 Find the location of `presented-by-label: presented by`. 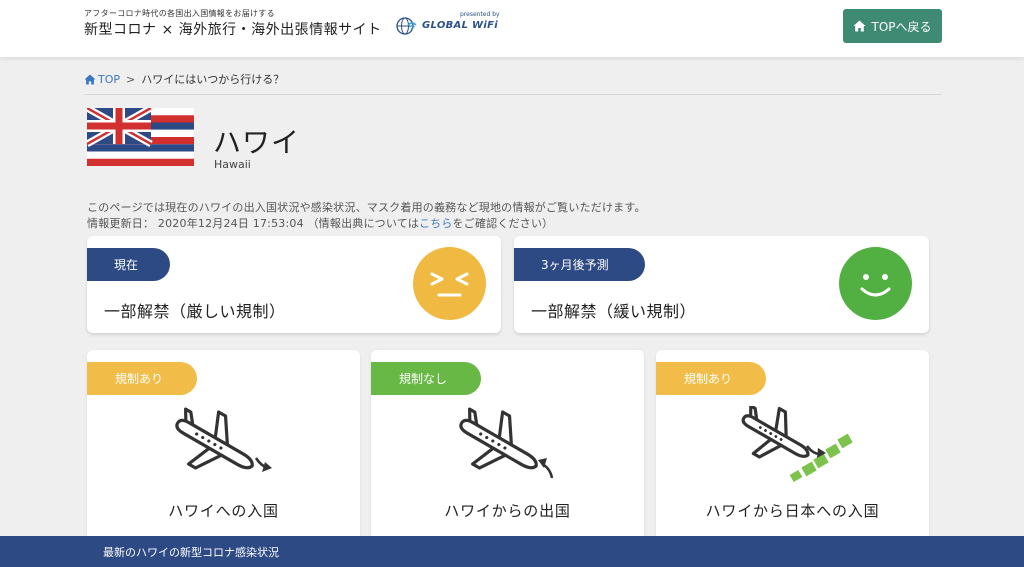

presented-by-label: presented by is located at coordinates (480, 14).